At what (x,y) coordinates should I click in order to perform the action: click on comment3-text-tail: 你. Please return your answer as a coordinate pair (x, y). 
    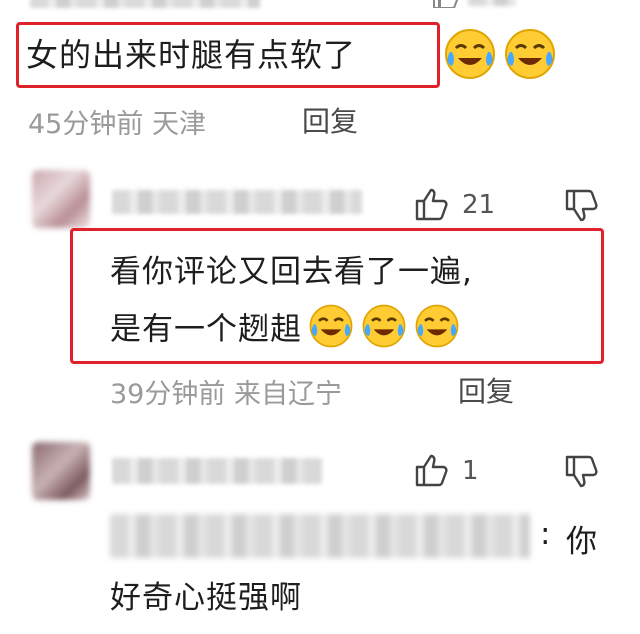
    Looking at the image, I should click on (581, 542).